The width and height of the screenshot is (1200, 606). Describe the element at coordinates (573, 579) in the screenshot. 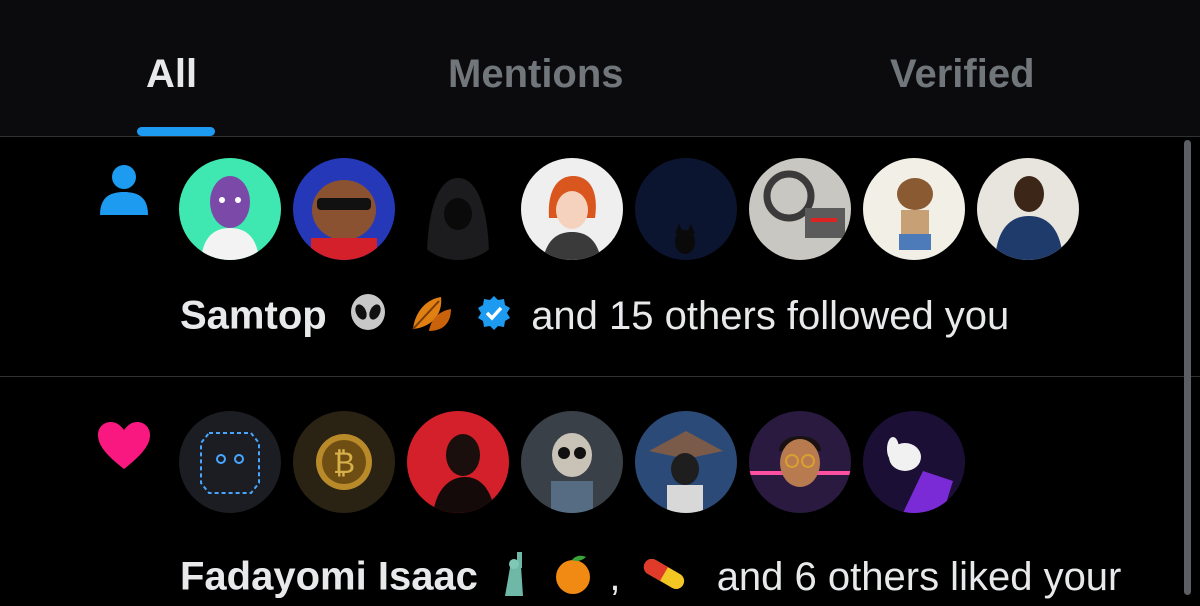

I see `tangerine-emoji` at that location.